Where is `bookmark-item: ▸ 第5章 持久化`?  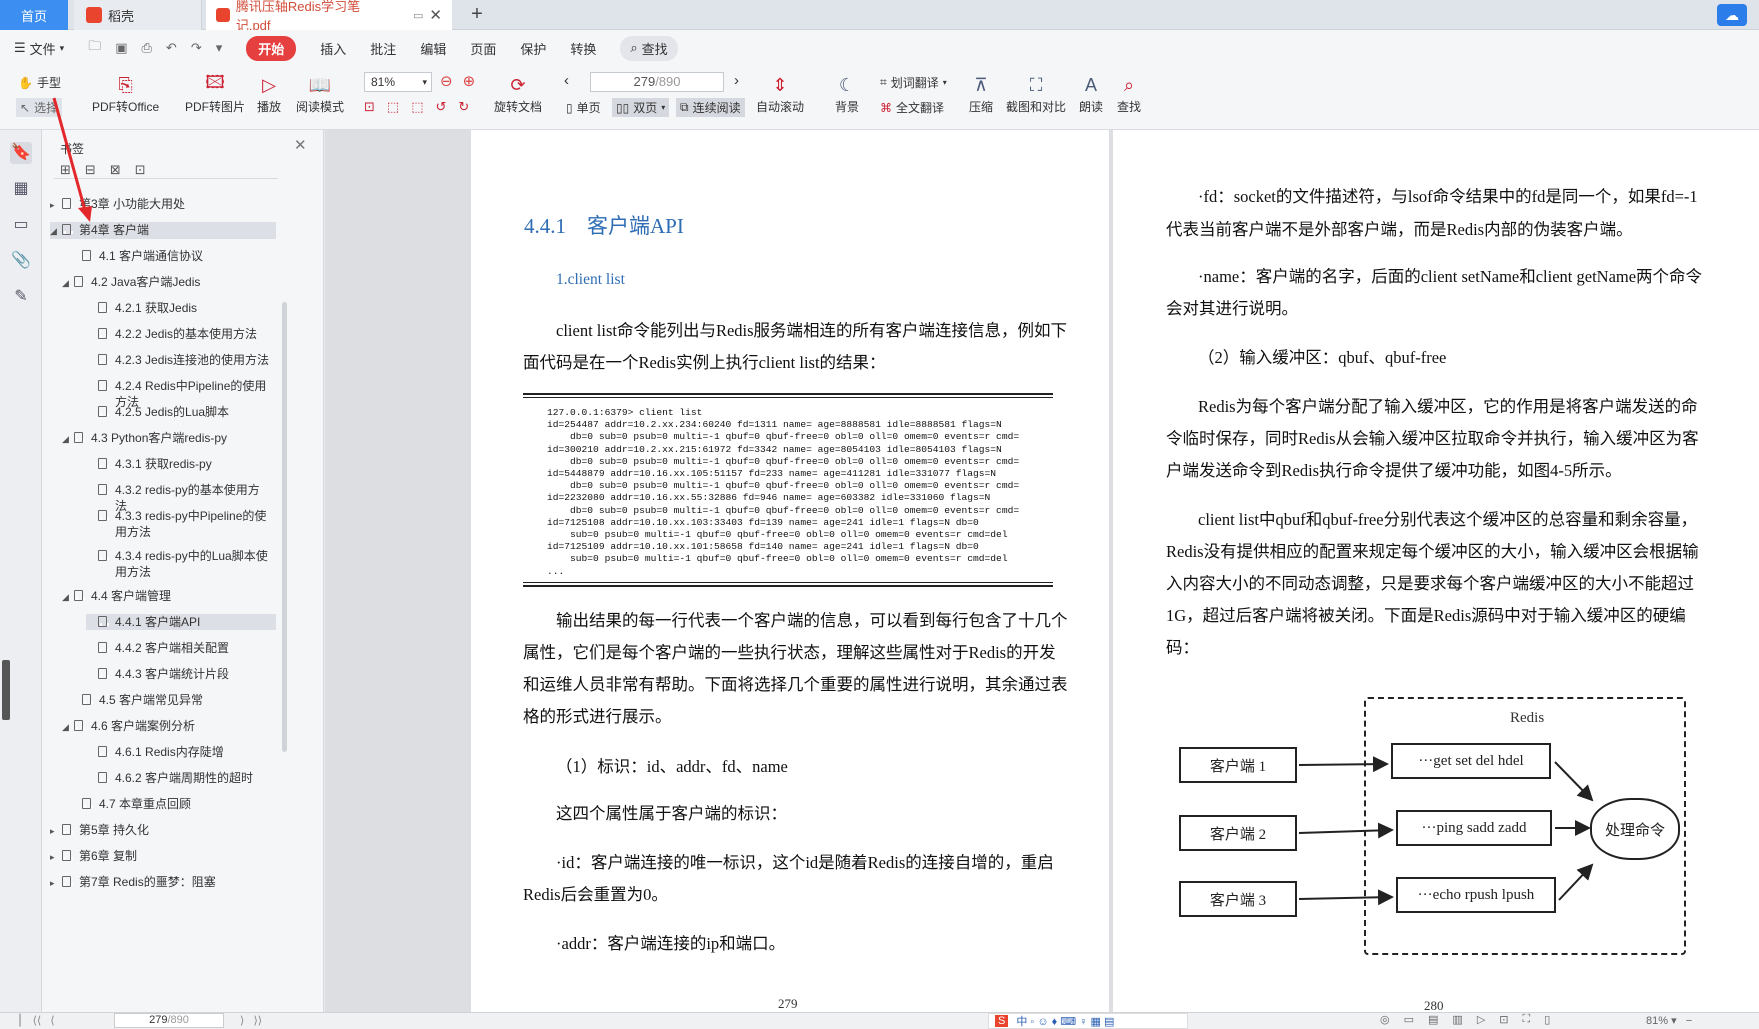 bookmark-item: ▸ 第5章 持久化 is located at coordinates (163, 830).